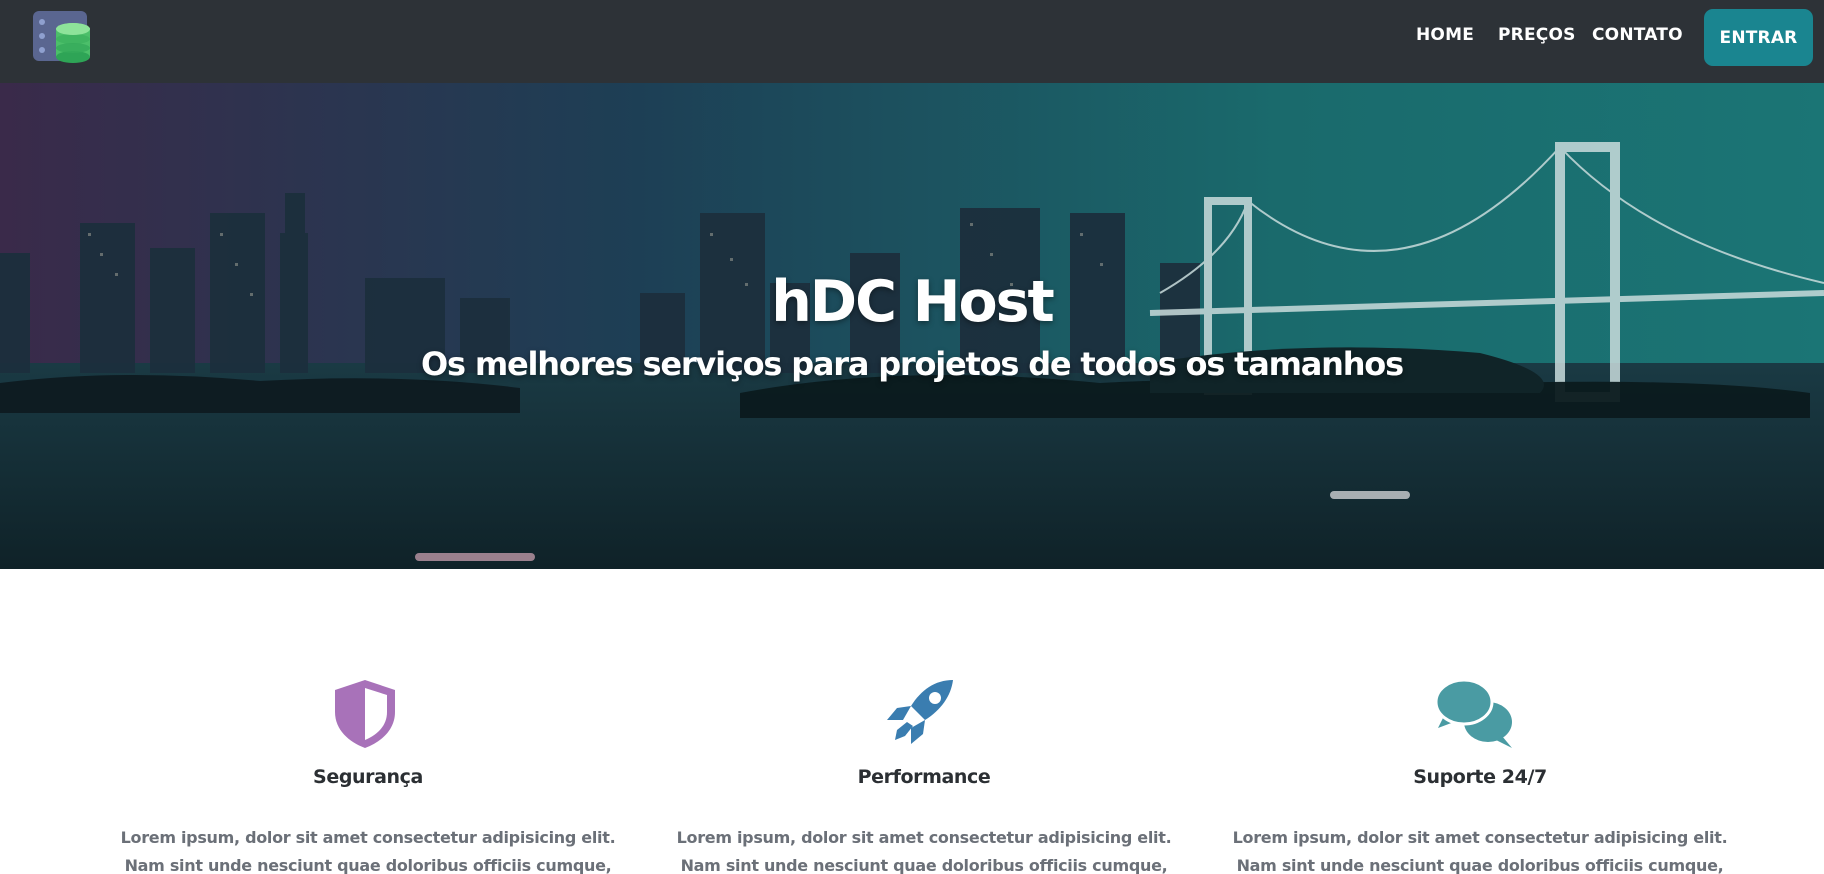 This screenshot has width=1824, height=874. Describe the element at coordinates (1445, 35) in the screenshot. I see `nav-link-home: HOME` at that location.